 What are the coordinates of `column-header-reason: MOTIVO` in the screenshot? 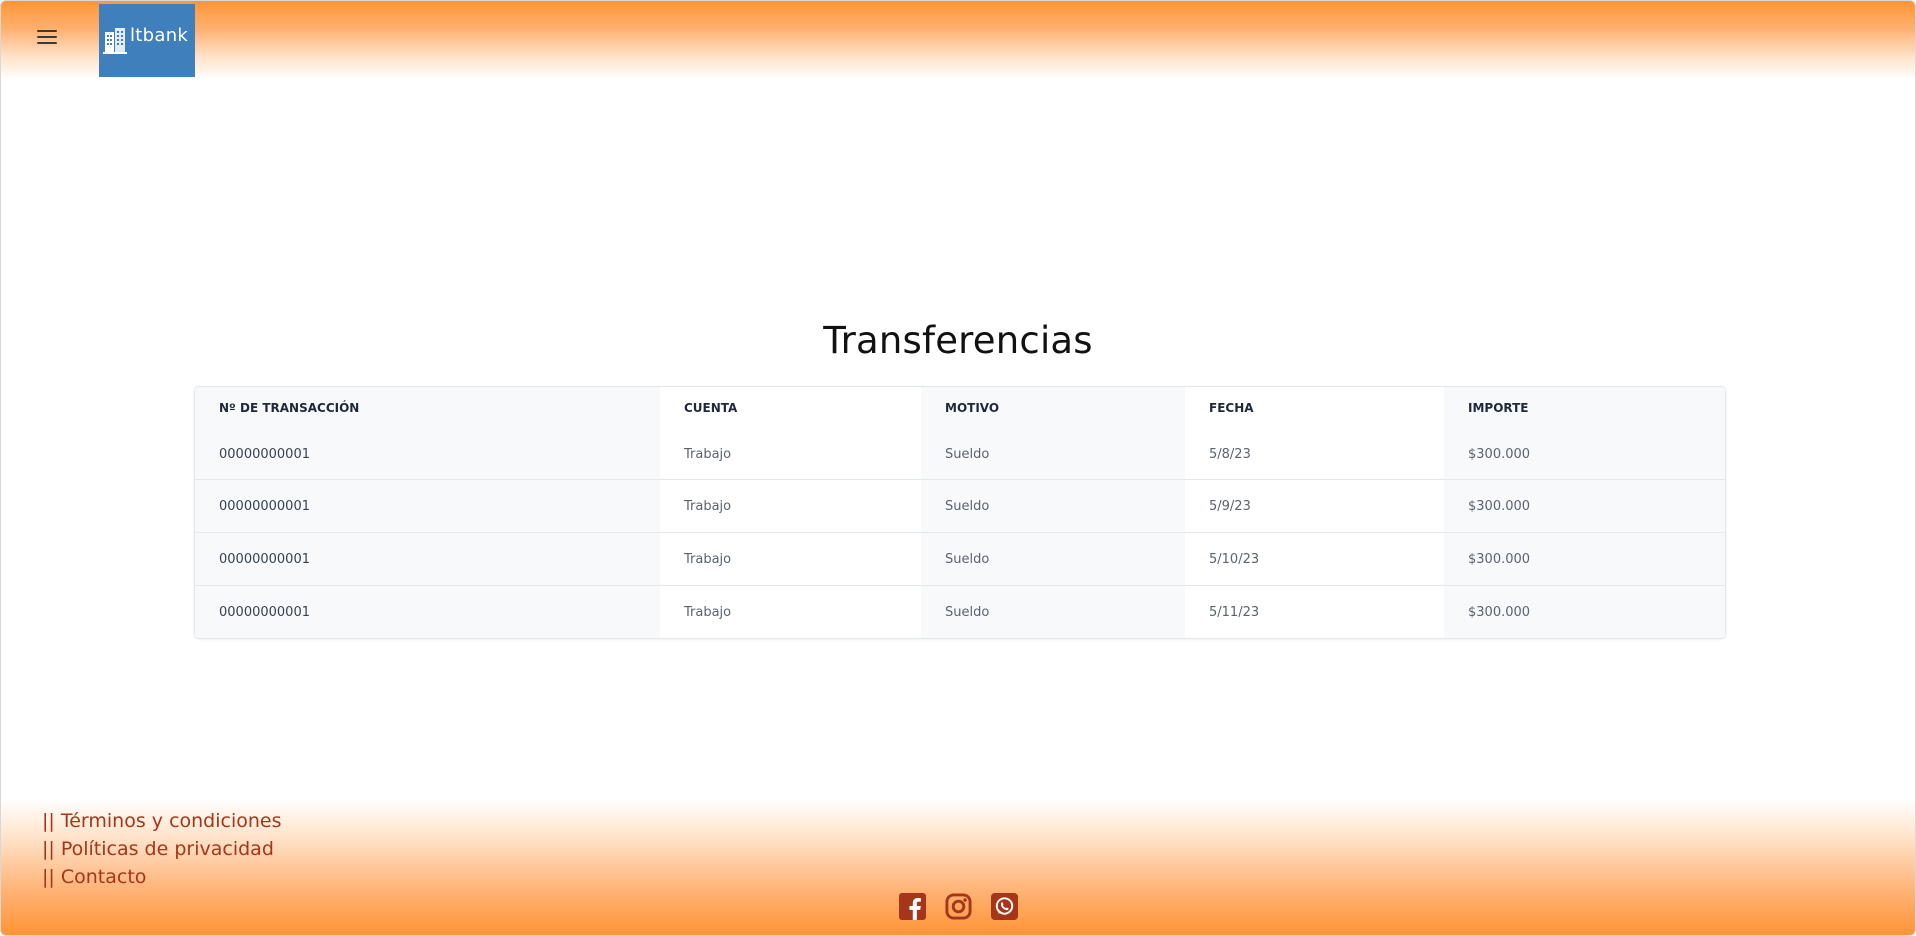 It's located at (1053, 408).